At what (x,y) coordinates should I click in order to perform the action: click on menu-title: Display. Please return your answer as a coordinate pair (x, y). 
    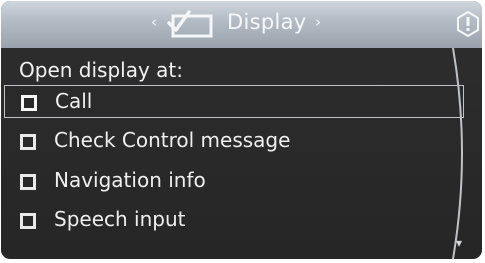
    Looking at the image, I should click on (267, 22).